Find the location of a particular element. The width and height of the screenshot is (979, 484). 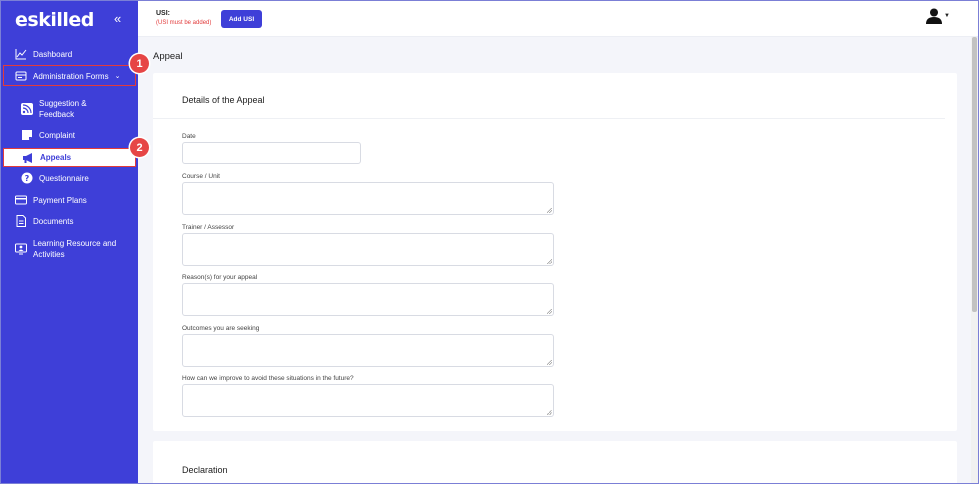

add-usi-button: Add USI is located at coordinates (241, 19).